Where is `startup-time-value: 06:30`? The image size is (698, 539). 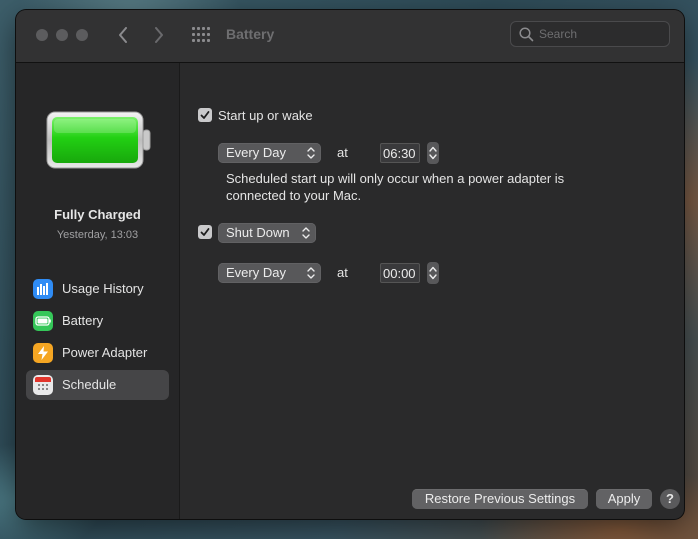
startup-time-value: 06:30 is located at coordinates (399, 153).